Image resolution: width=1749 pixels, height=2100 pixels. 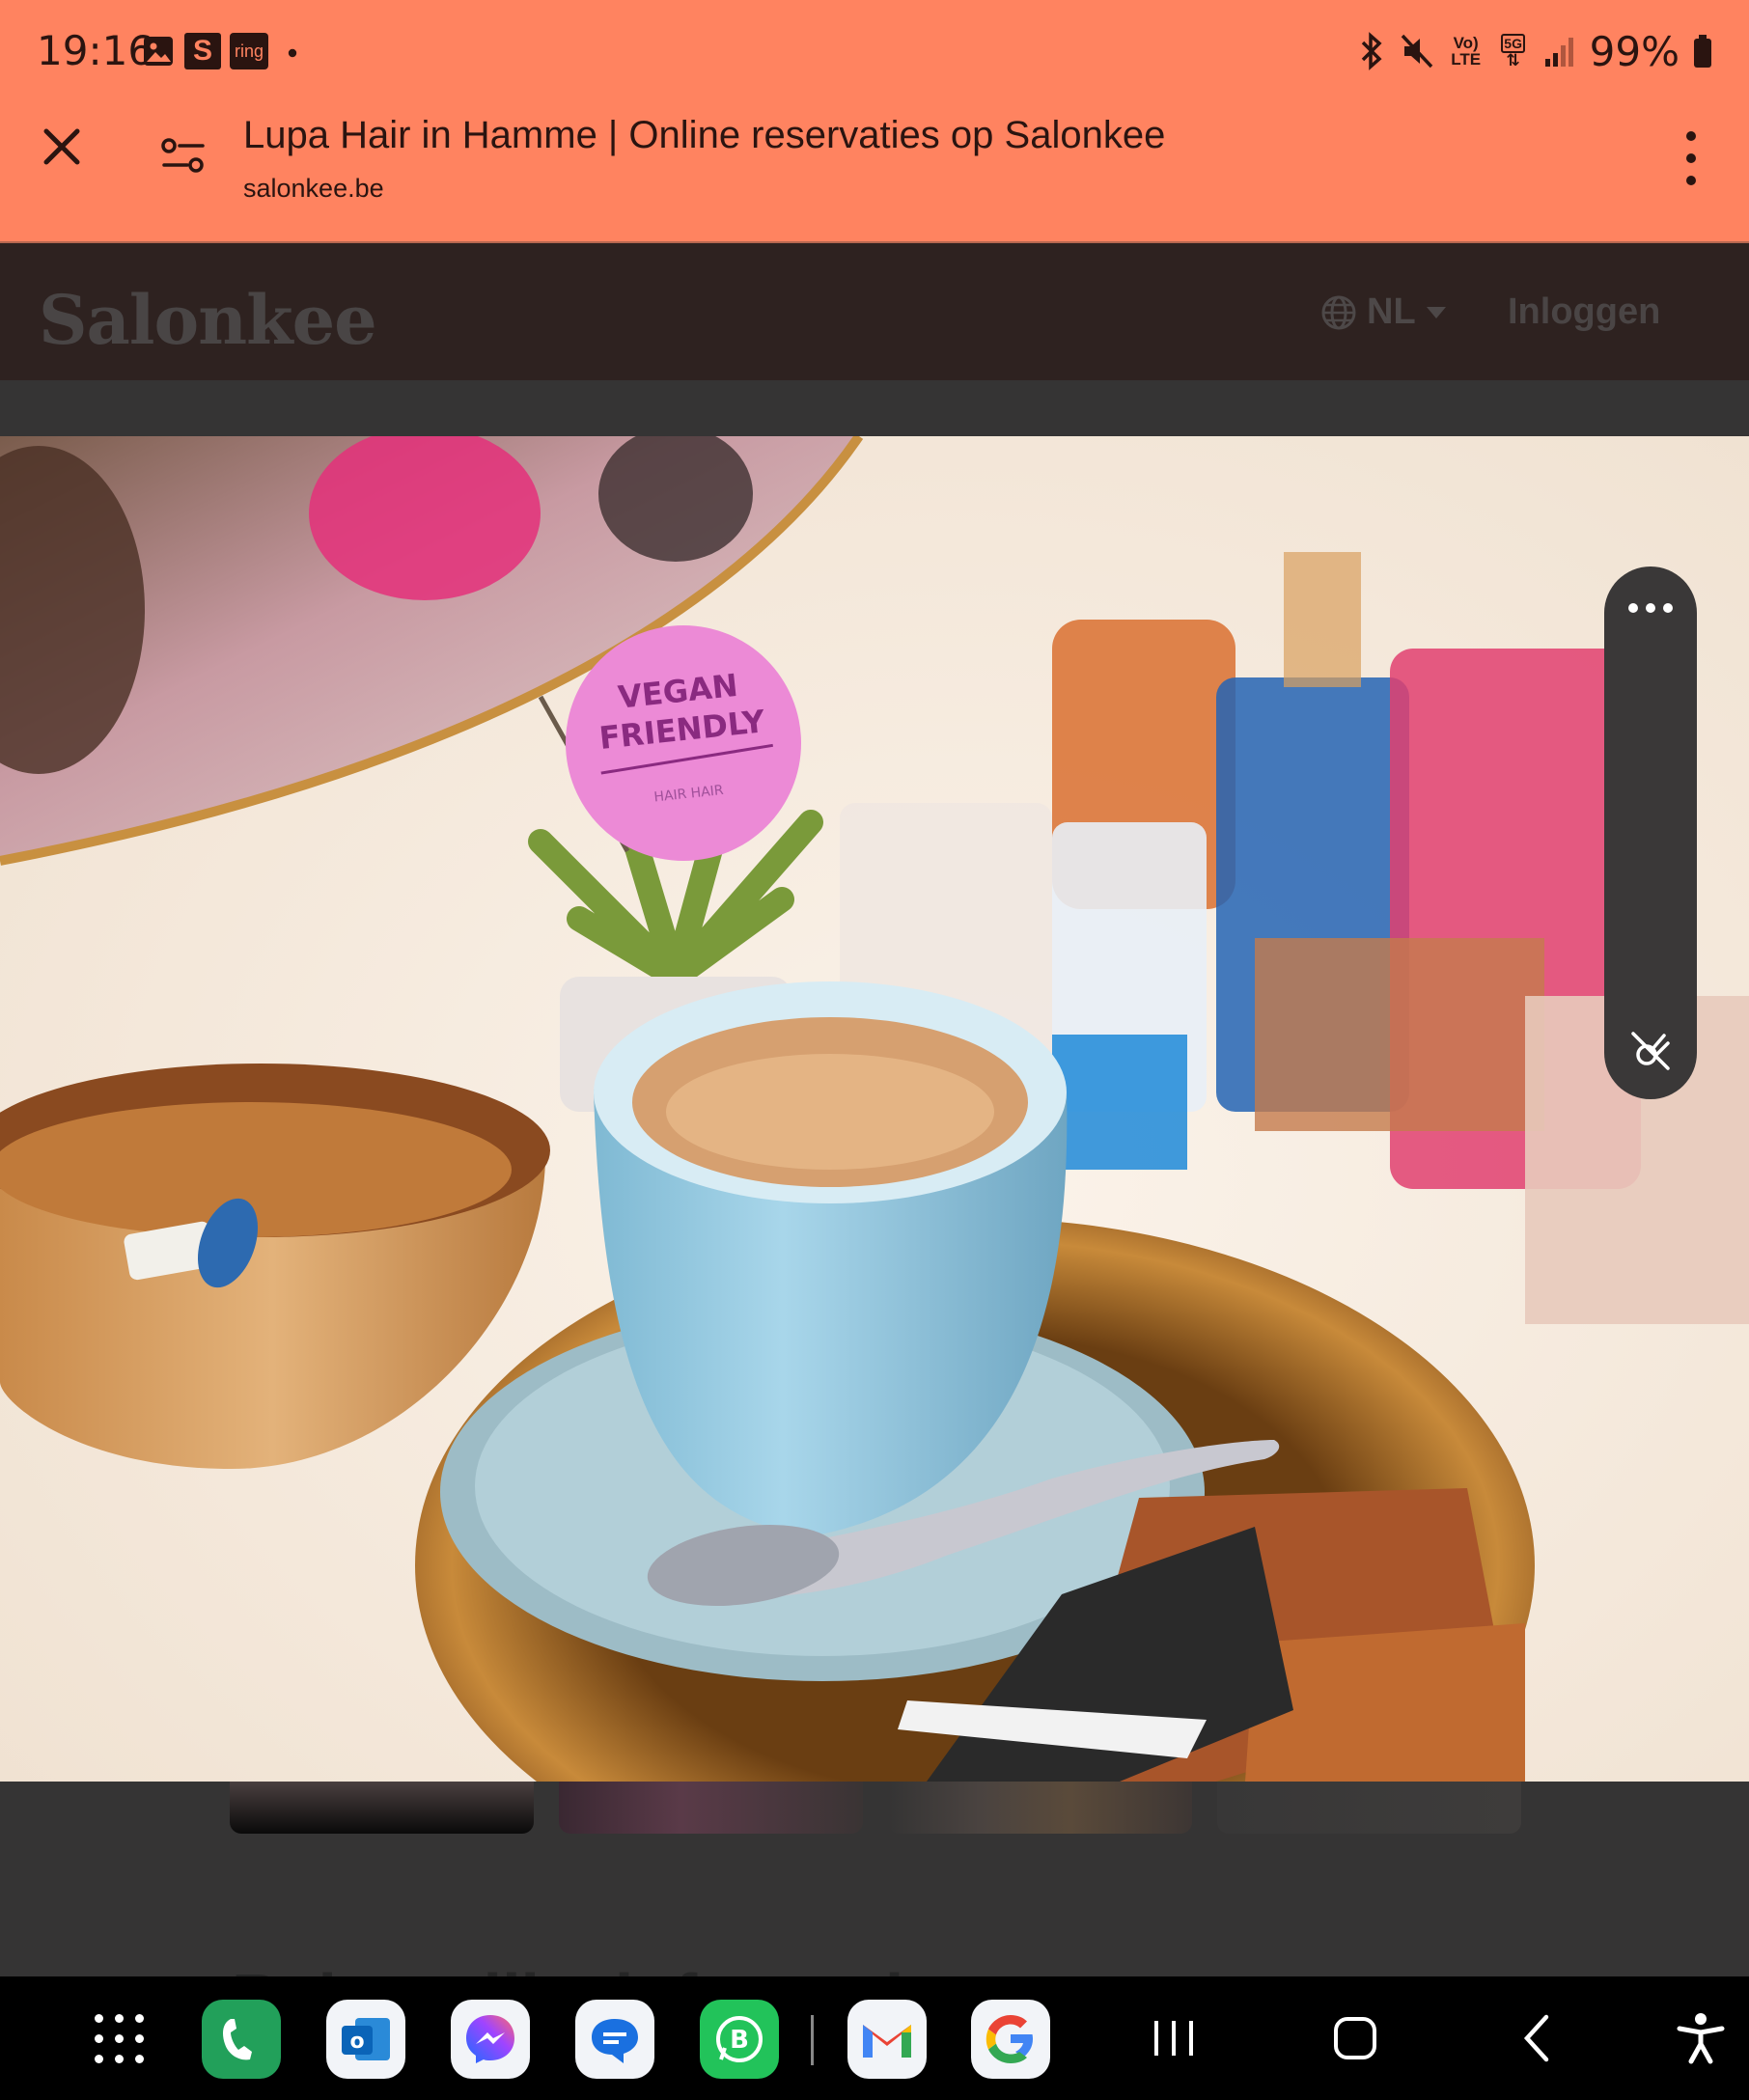 What do you see at coordinates (1416, 51) in the screenshot?
I see `mute-icon` at bounding box center [1416, 51].